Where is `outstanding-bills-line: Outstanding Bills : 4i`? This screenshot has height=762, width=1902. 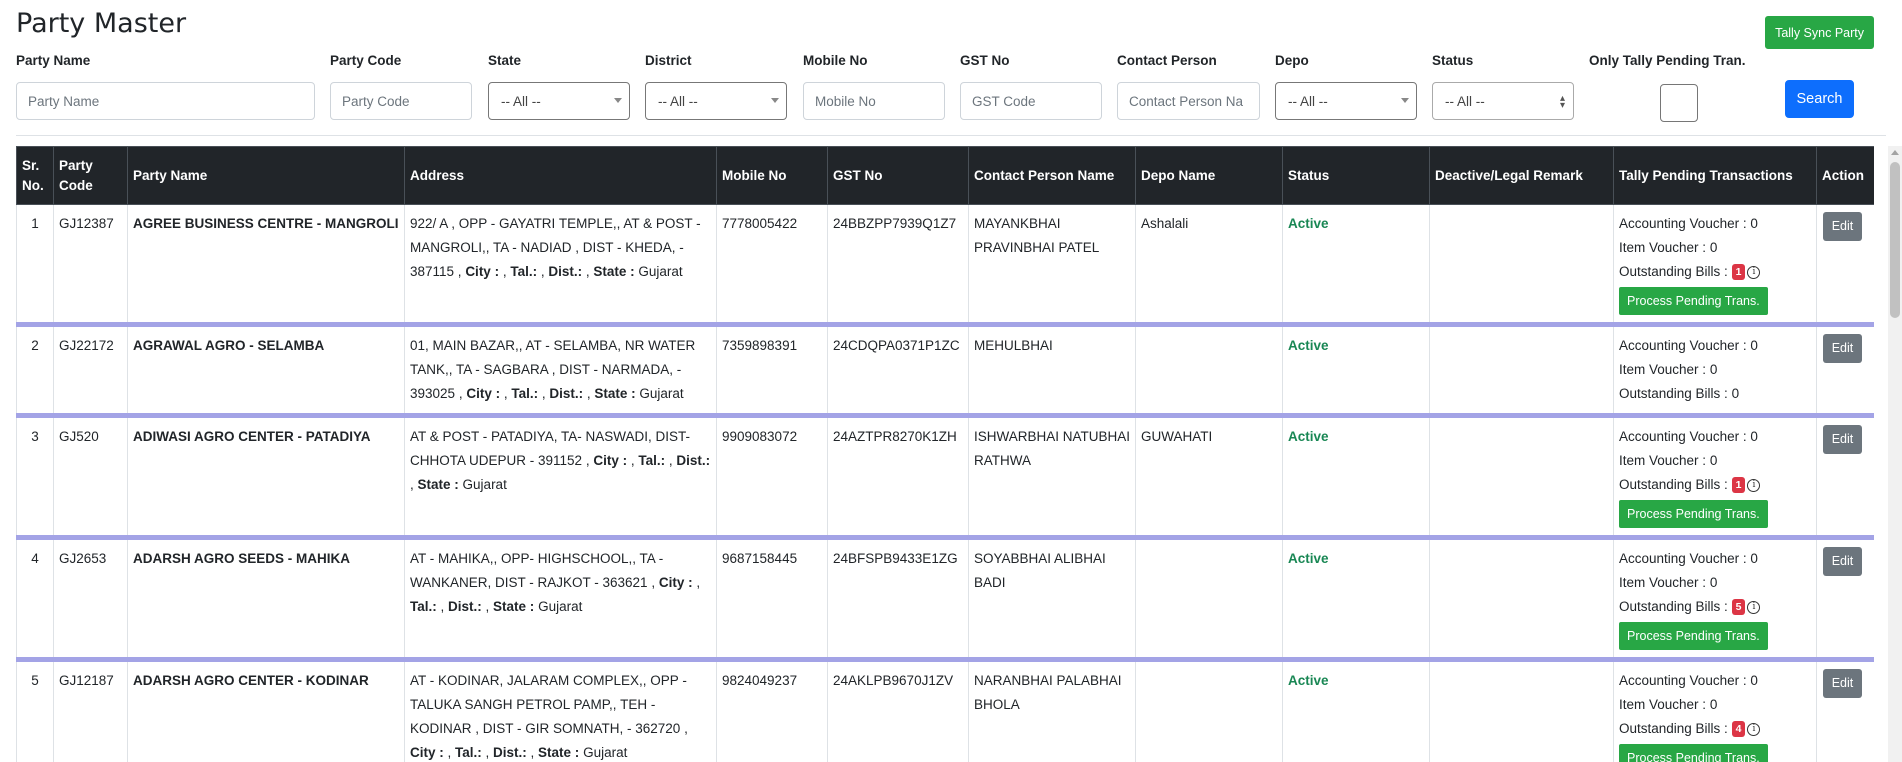
outstanding-bills-line: Outstanding Bills : 4i is located at coordinates (1715, 729).